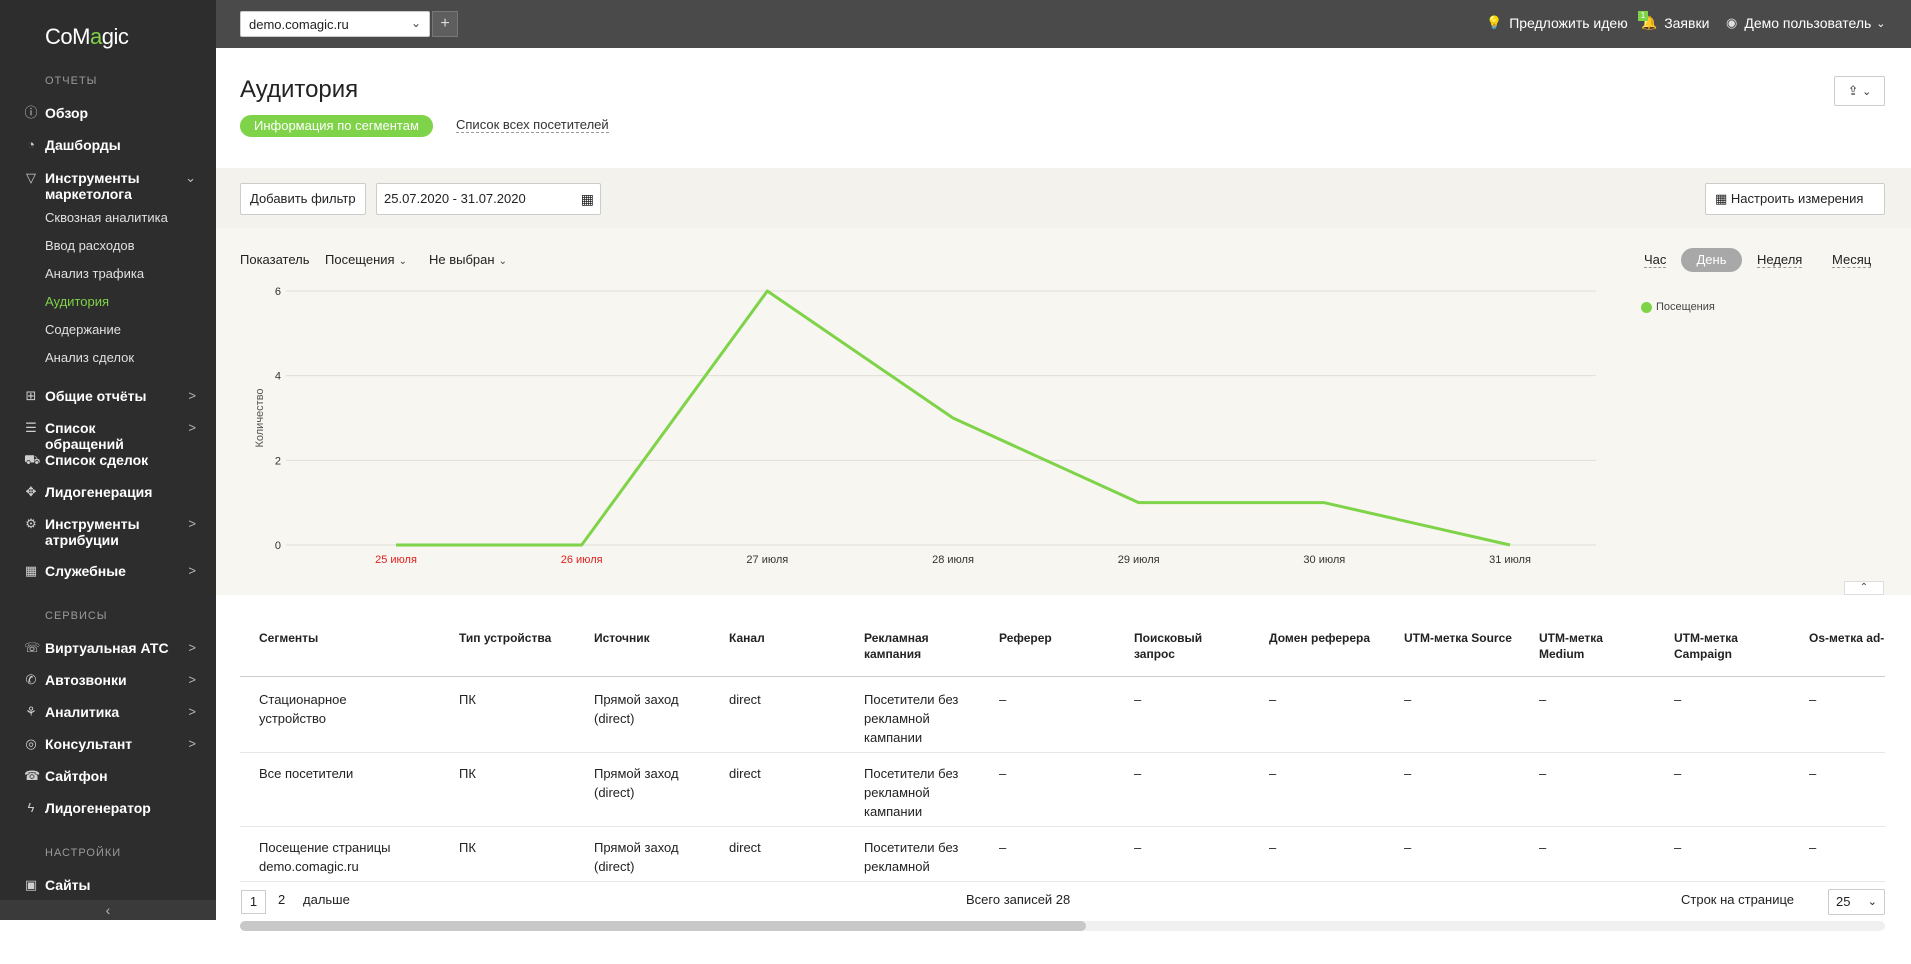 The width and height of the screenshot is (1911, 964). I want to click on table-header: Тип устройства, so click(514, 638).